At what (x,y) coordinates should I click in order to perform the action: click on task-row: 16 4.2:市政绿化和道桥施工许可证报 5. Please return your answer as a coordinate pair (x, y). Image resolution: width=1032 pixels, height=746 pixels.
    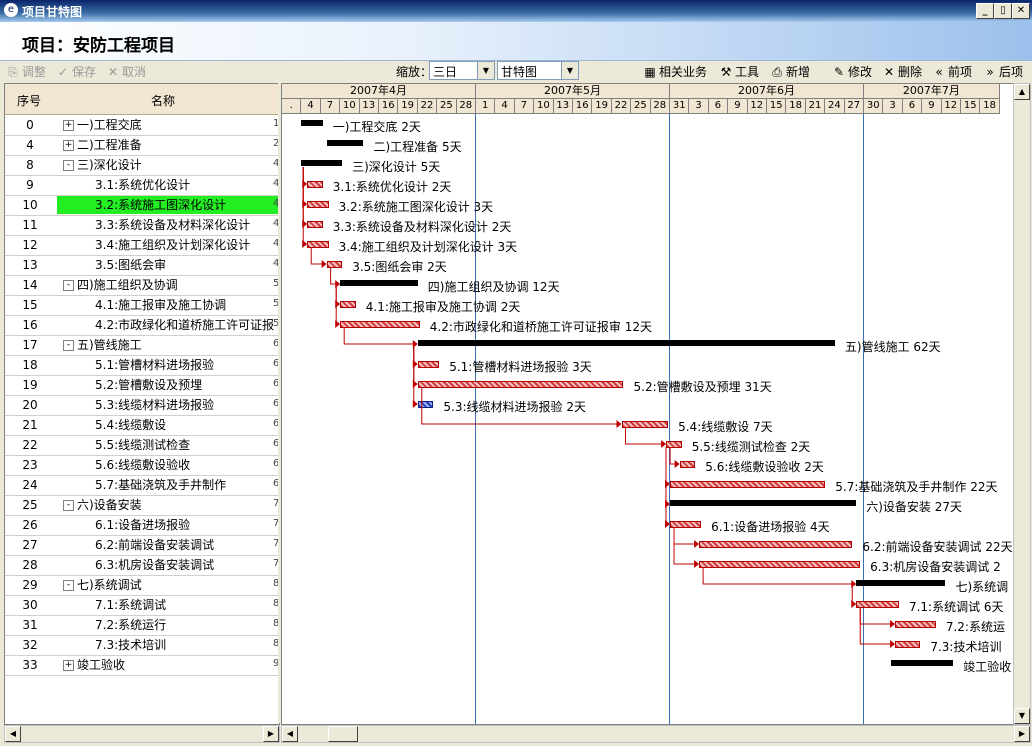
    Looking at the image, I should click on (142, 325).